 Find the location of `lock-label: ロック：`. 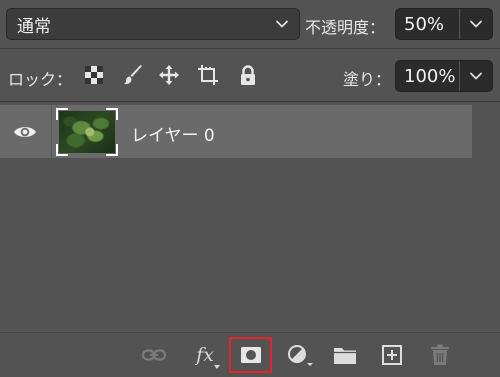

lock-label: ロック： is located at coordinates (40, 79).